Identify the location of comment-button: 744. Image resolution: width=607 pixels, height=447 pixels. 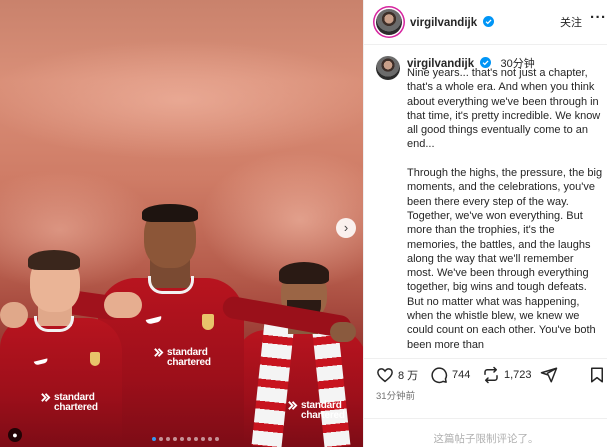
(450, 375).